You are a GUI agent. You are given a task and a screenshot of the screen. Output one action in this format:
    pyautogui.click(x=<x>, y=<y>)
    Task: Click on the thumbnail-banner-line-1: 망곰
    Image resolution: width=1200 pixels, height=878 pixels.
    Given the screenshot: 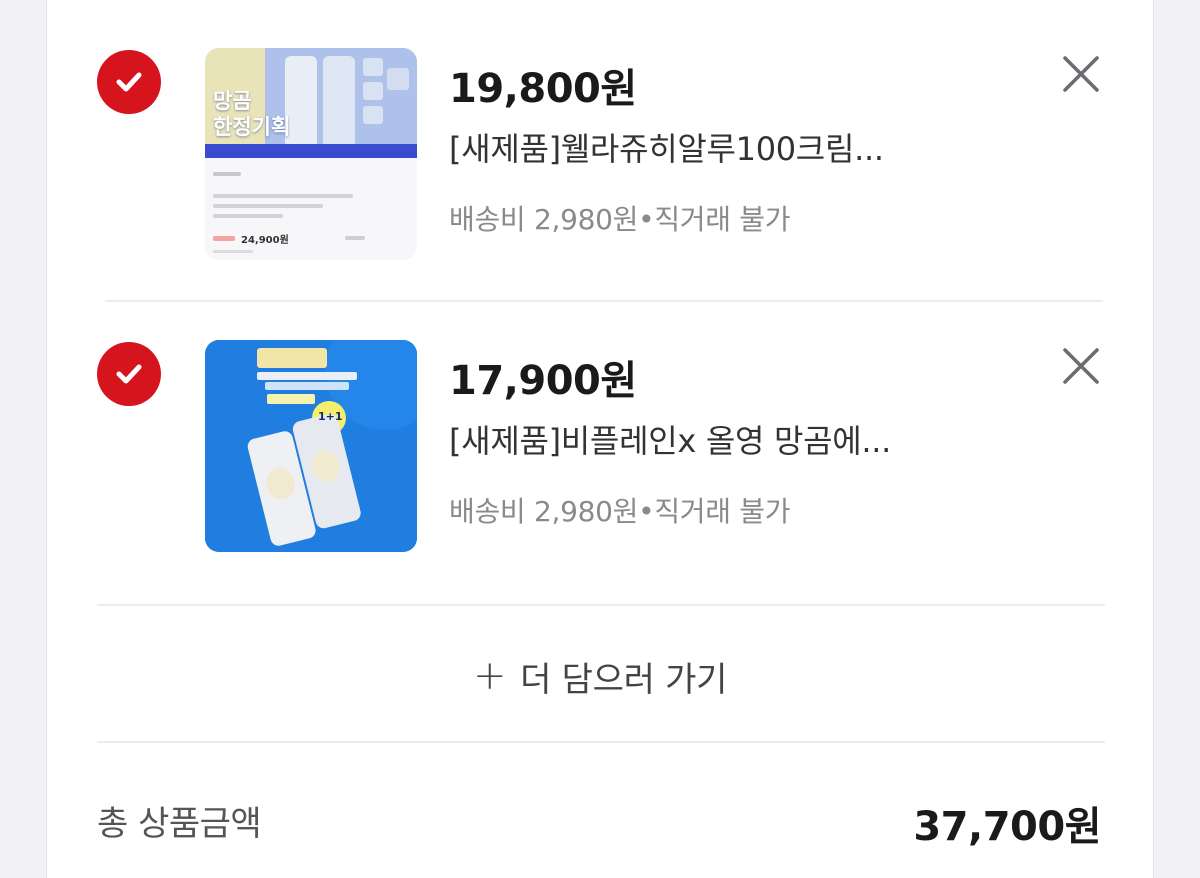 What is the action you would take?
    pyautogui.click(x=232, y=101)
    